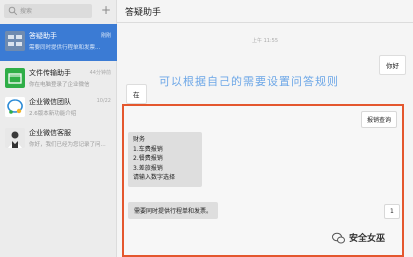 This screenshot has width=413, height=257. What do you see at coordinates (173, 210) in the screenshot?
I see `reply-message: 需要同时提供行程单和发票。` at bounding box center [173, 210].